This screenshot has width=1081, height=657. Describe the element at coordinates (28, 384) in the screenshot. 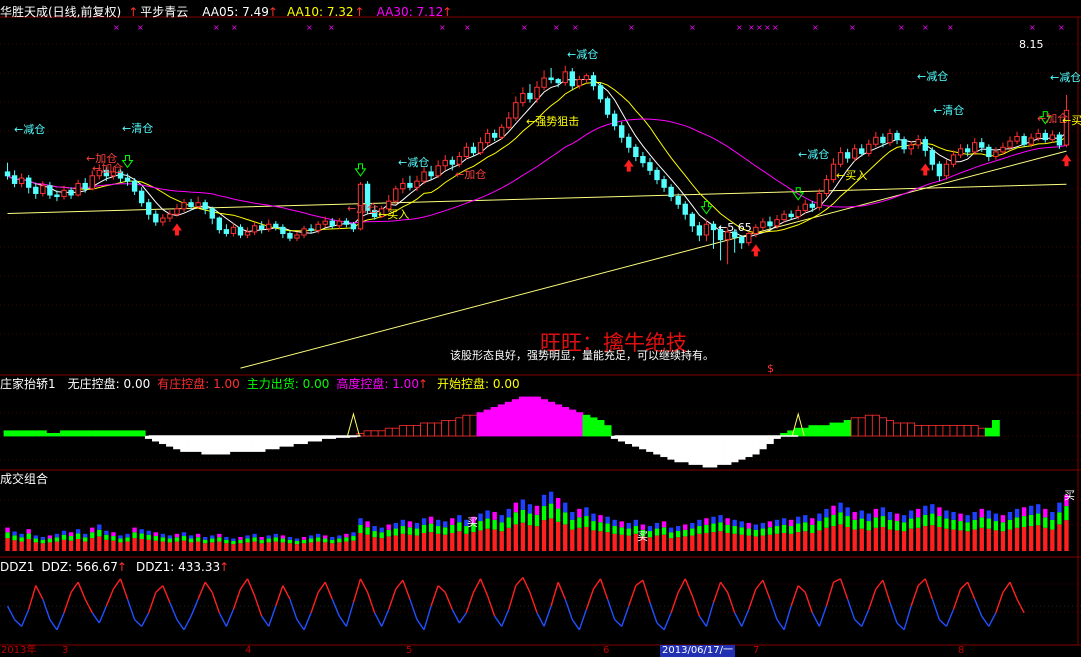

I see `ind1-name: 庄家抬轿1` at that location.